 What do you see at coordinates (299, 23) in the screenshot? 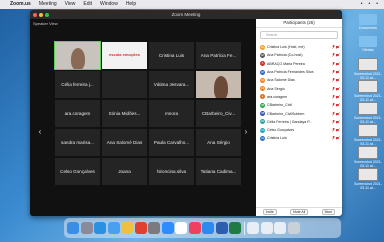
I see `participants-title: Participants (26)` at bounding box center [299, 23].